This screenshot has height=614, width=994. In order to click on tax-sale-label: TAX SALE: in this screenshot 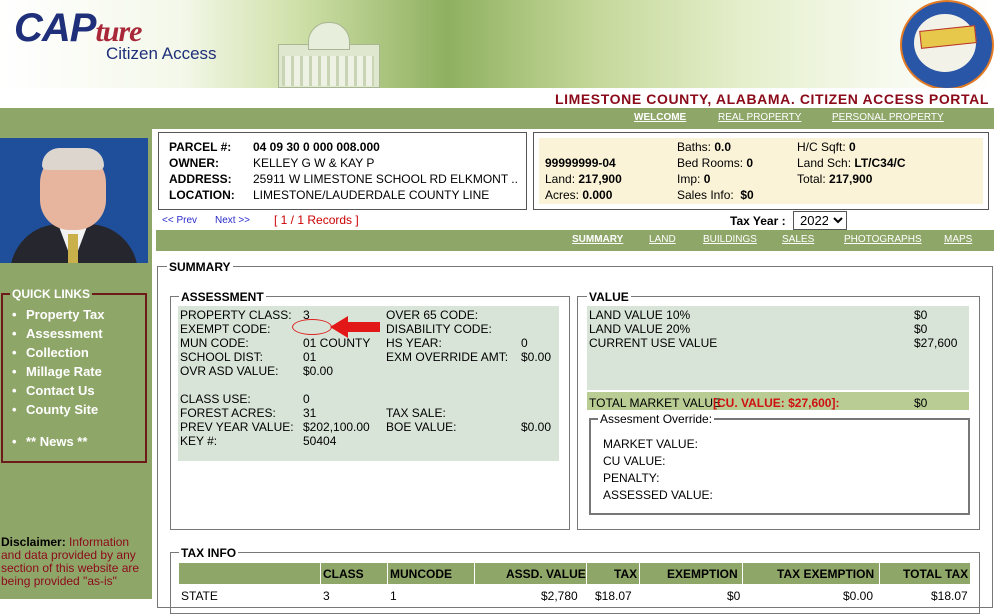, I will do `click(416, 413)`.